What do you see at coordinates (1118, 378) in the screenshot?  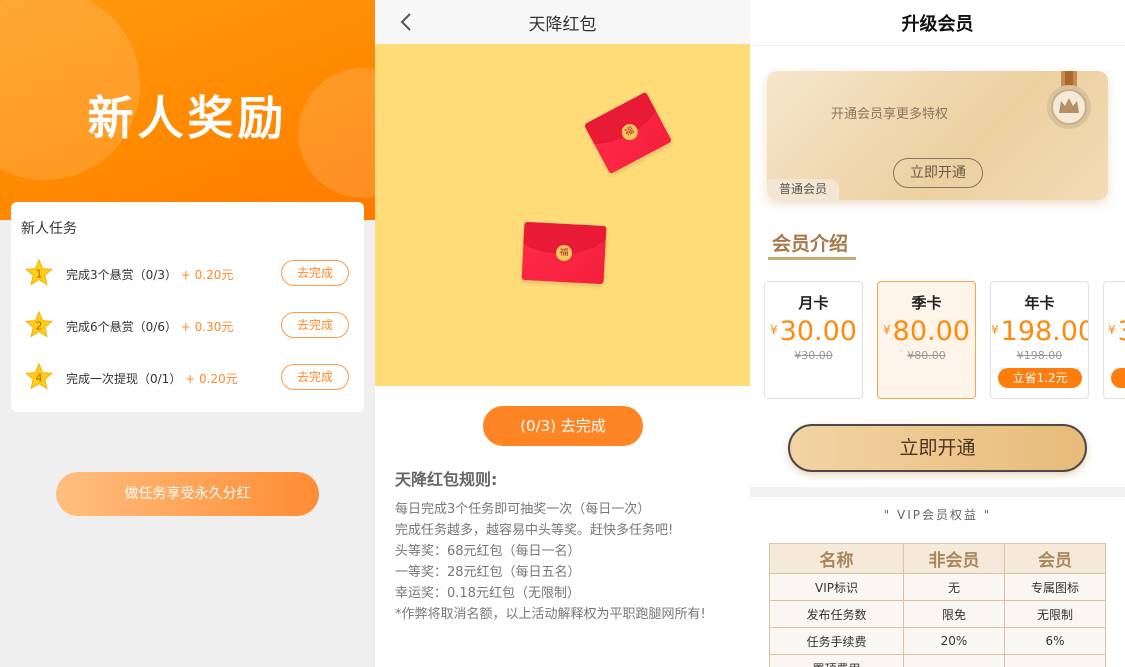 I see `savings-badge` at bounding box center [1118, 378].